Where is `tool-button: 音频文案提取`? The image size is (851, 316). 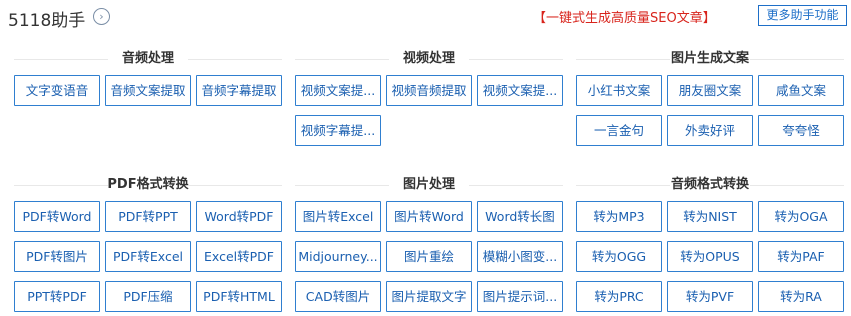 tool-button: 音频文案提取 is located at coordinates (148, 90).